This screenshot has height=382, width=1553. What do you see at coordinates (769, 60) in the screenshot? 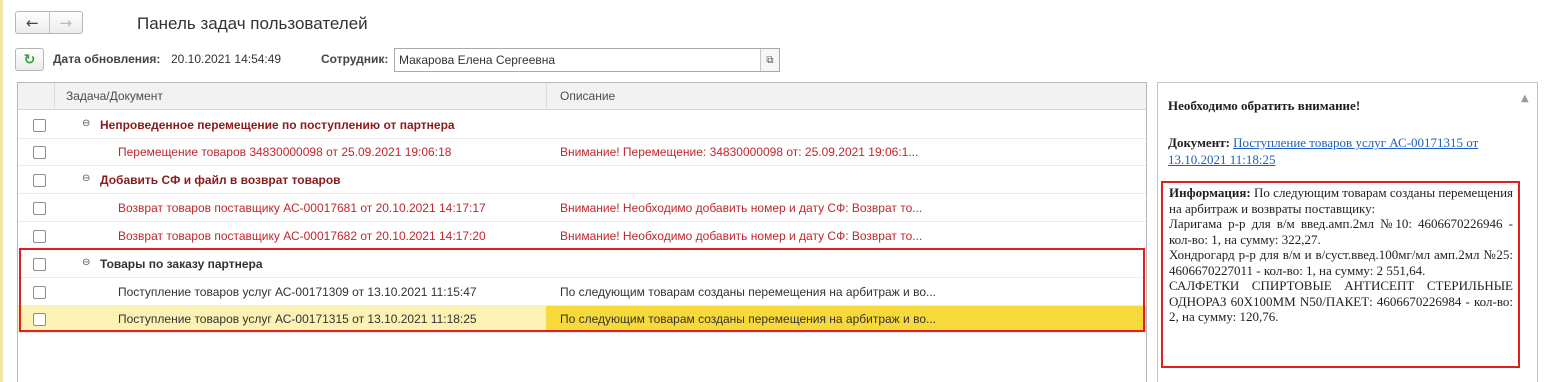
I see `open-form-icon: ⧉` at bounding box center [769, 60].